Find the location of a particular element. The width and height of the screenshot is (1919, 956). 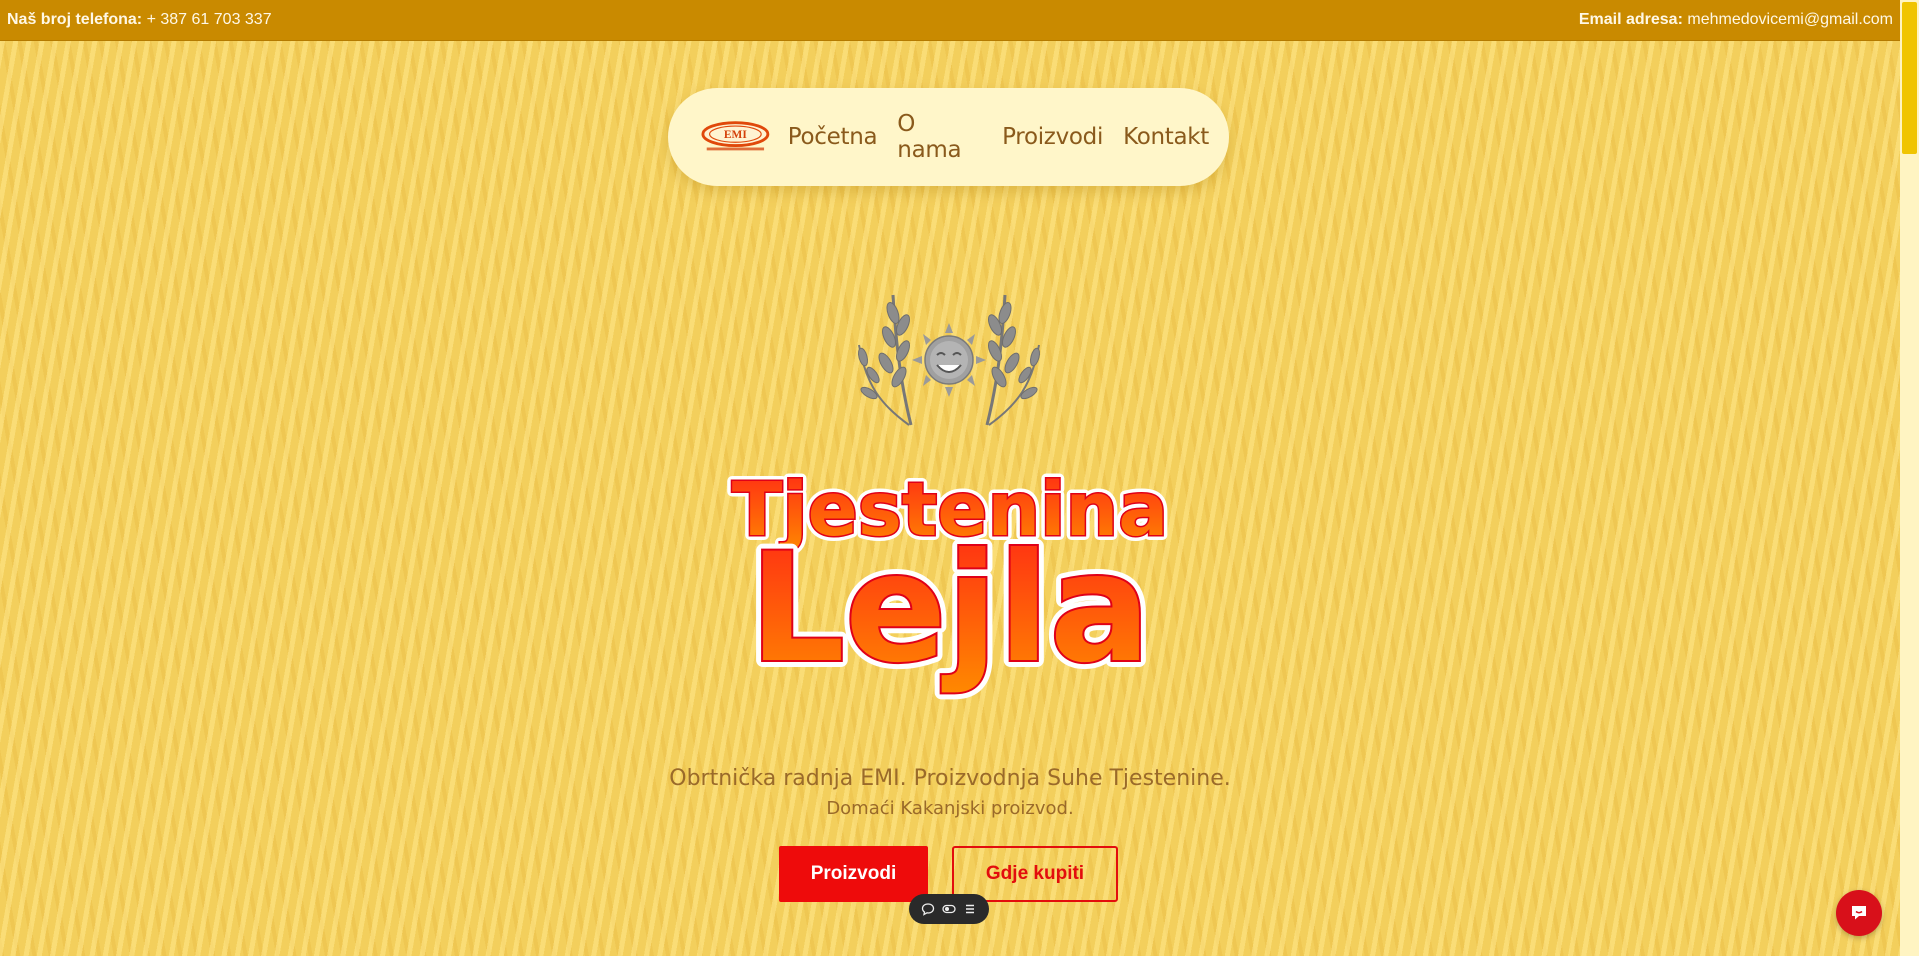

nav-item-pocetna: Početna is located at coordinates (833, 137).